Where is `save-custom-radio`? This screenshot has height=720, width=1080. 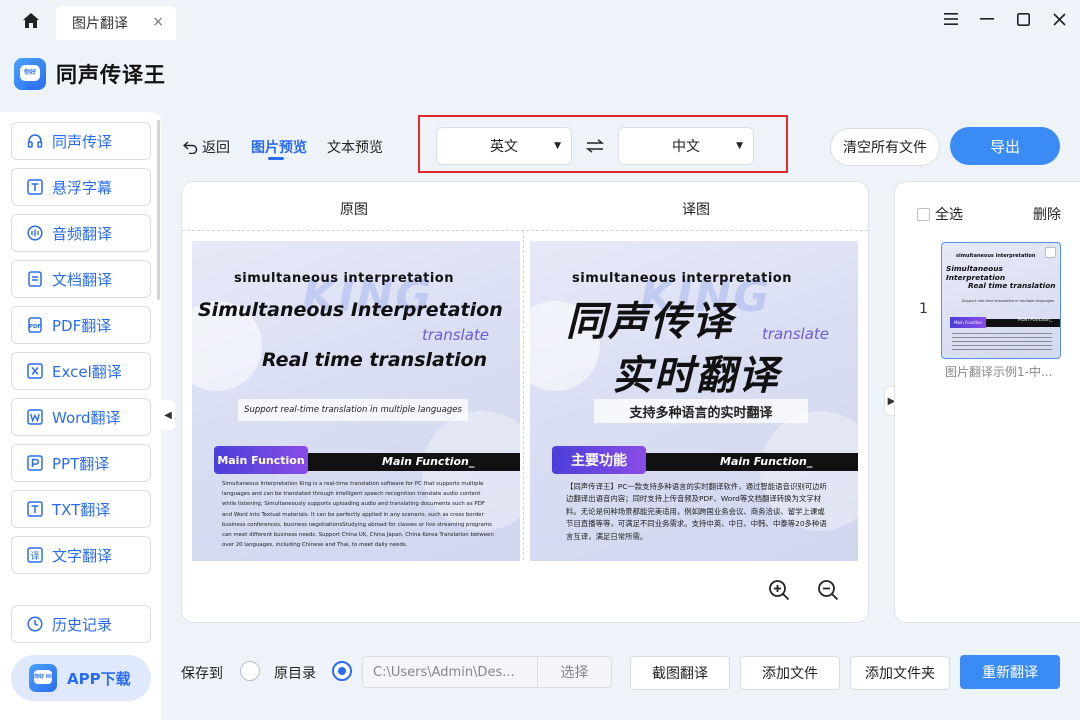 save-custom-radio is located at coordinates (250, 671).